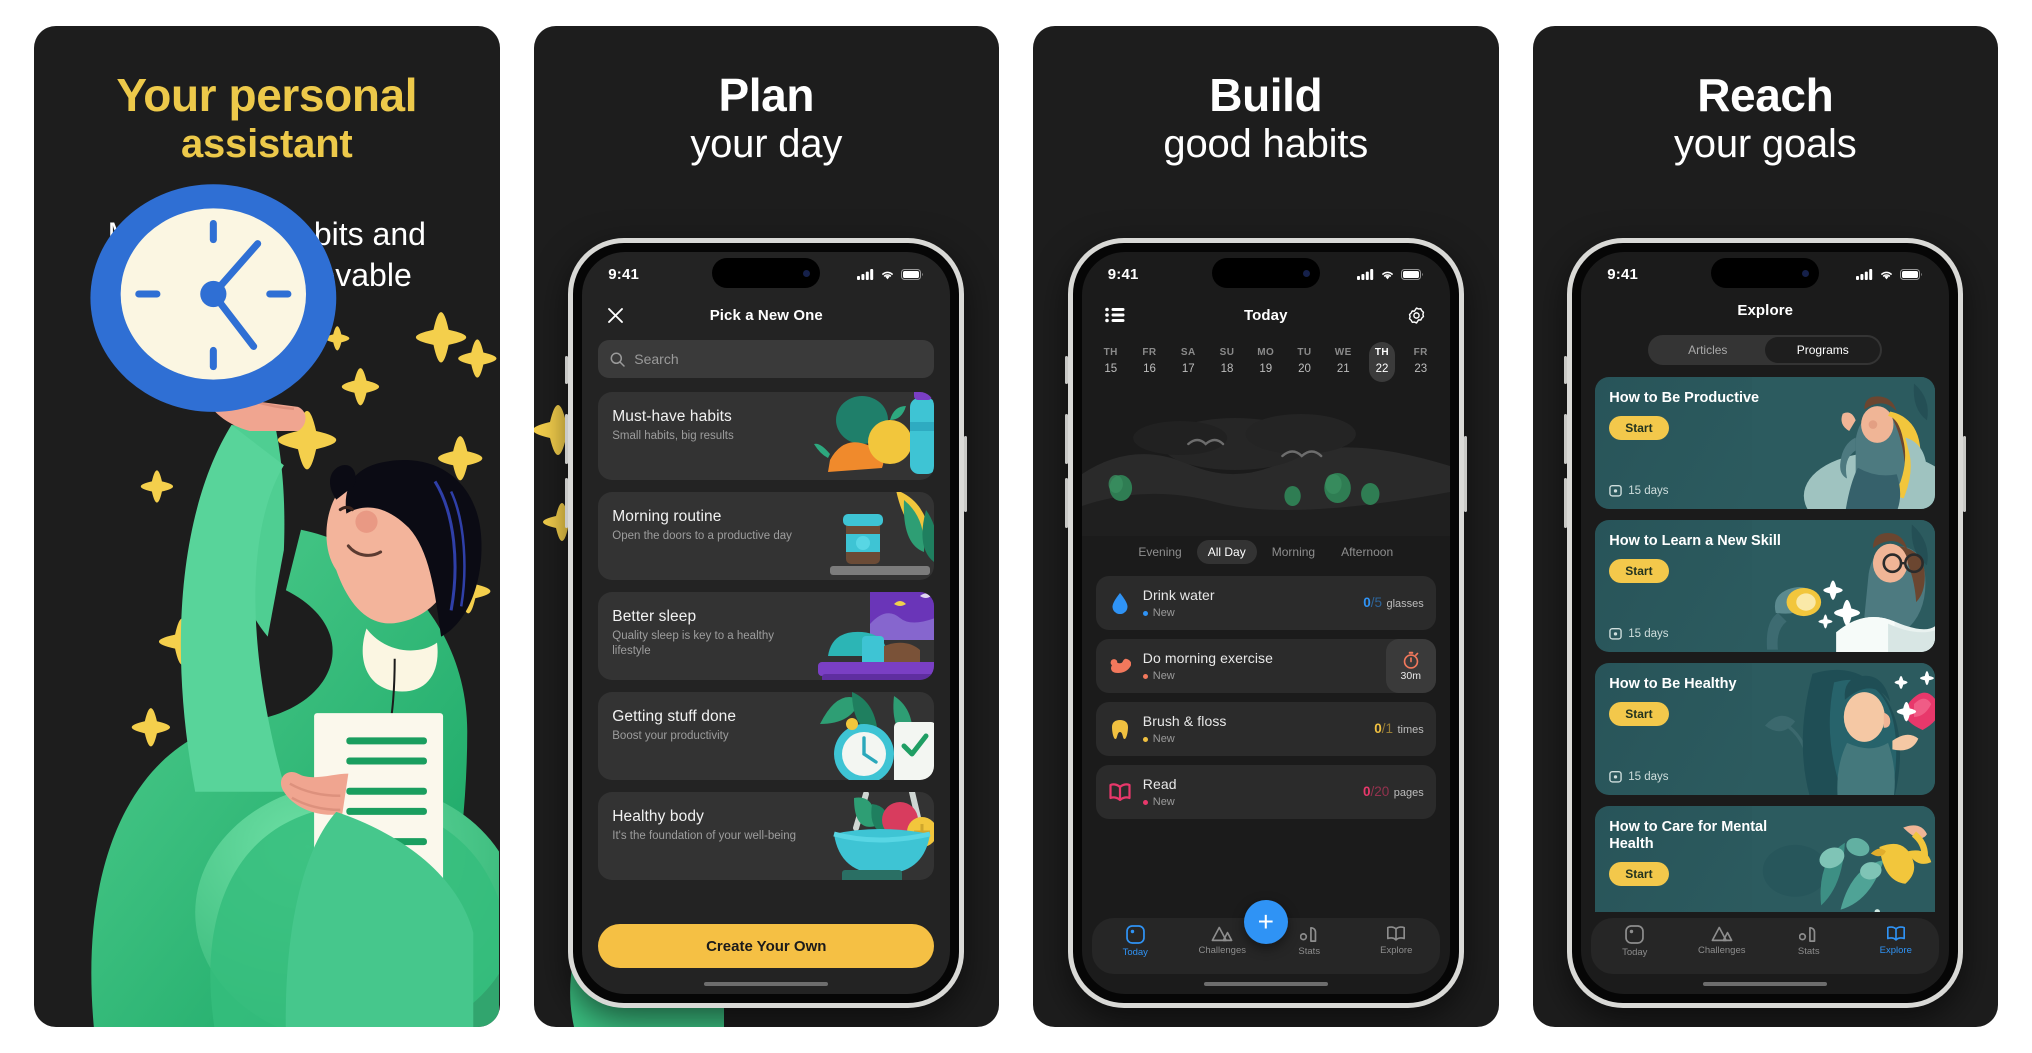 This screenshot has height=1053, width=2032. What do you see at coordinates (1765, 443) in the screenshot?
I see `program-card: How to Be Productive Start 15 days` at bounding box center [1765, 443].